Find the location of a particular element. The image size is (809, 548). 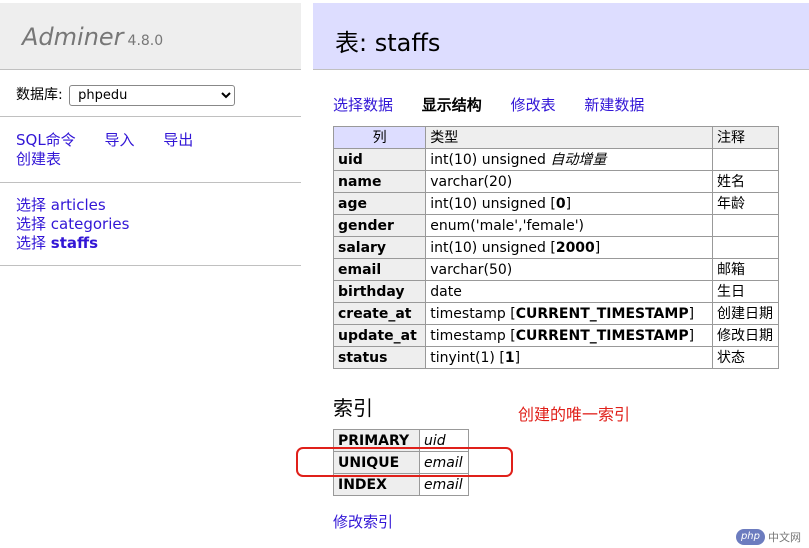

database-select: phpedu is located at coordinates (152, 95).